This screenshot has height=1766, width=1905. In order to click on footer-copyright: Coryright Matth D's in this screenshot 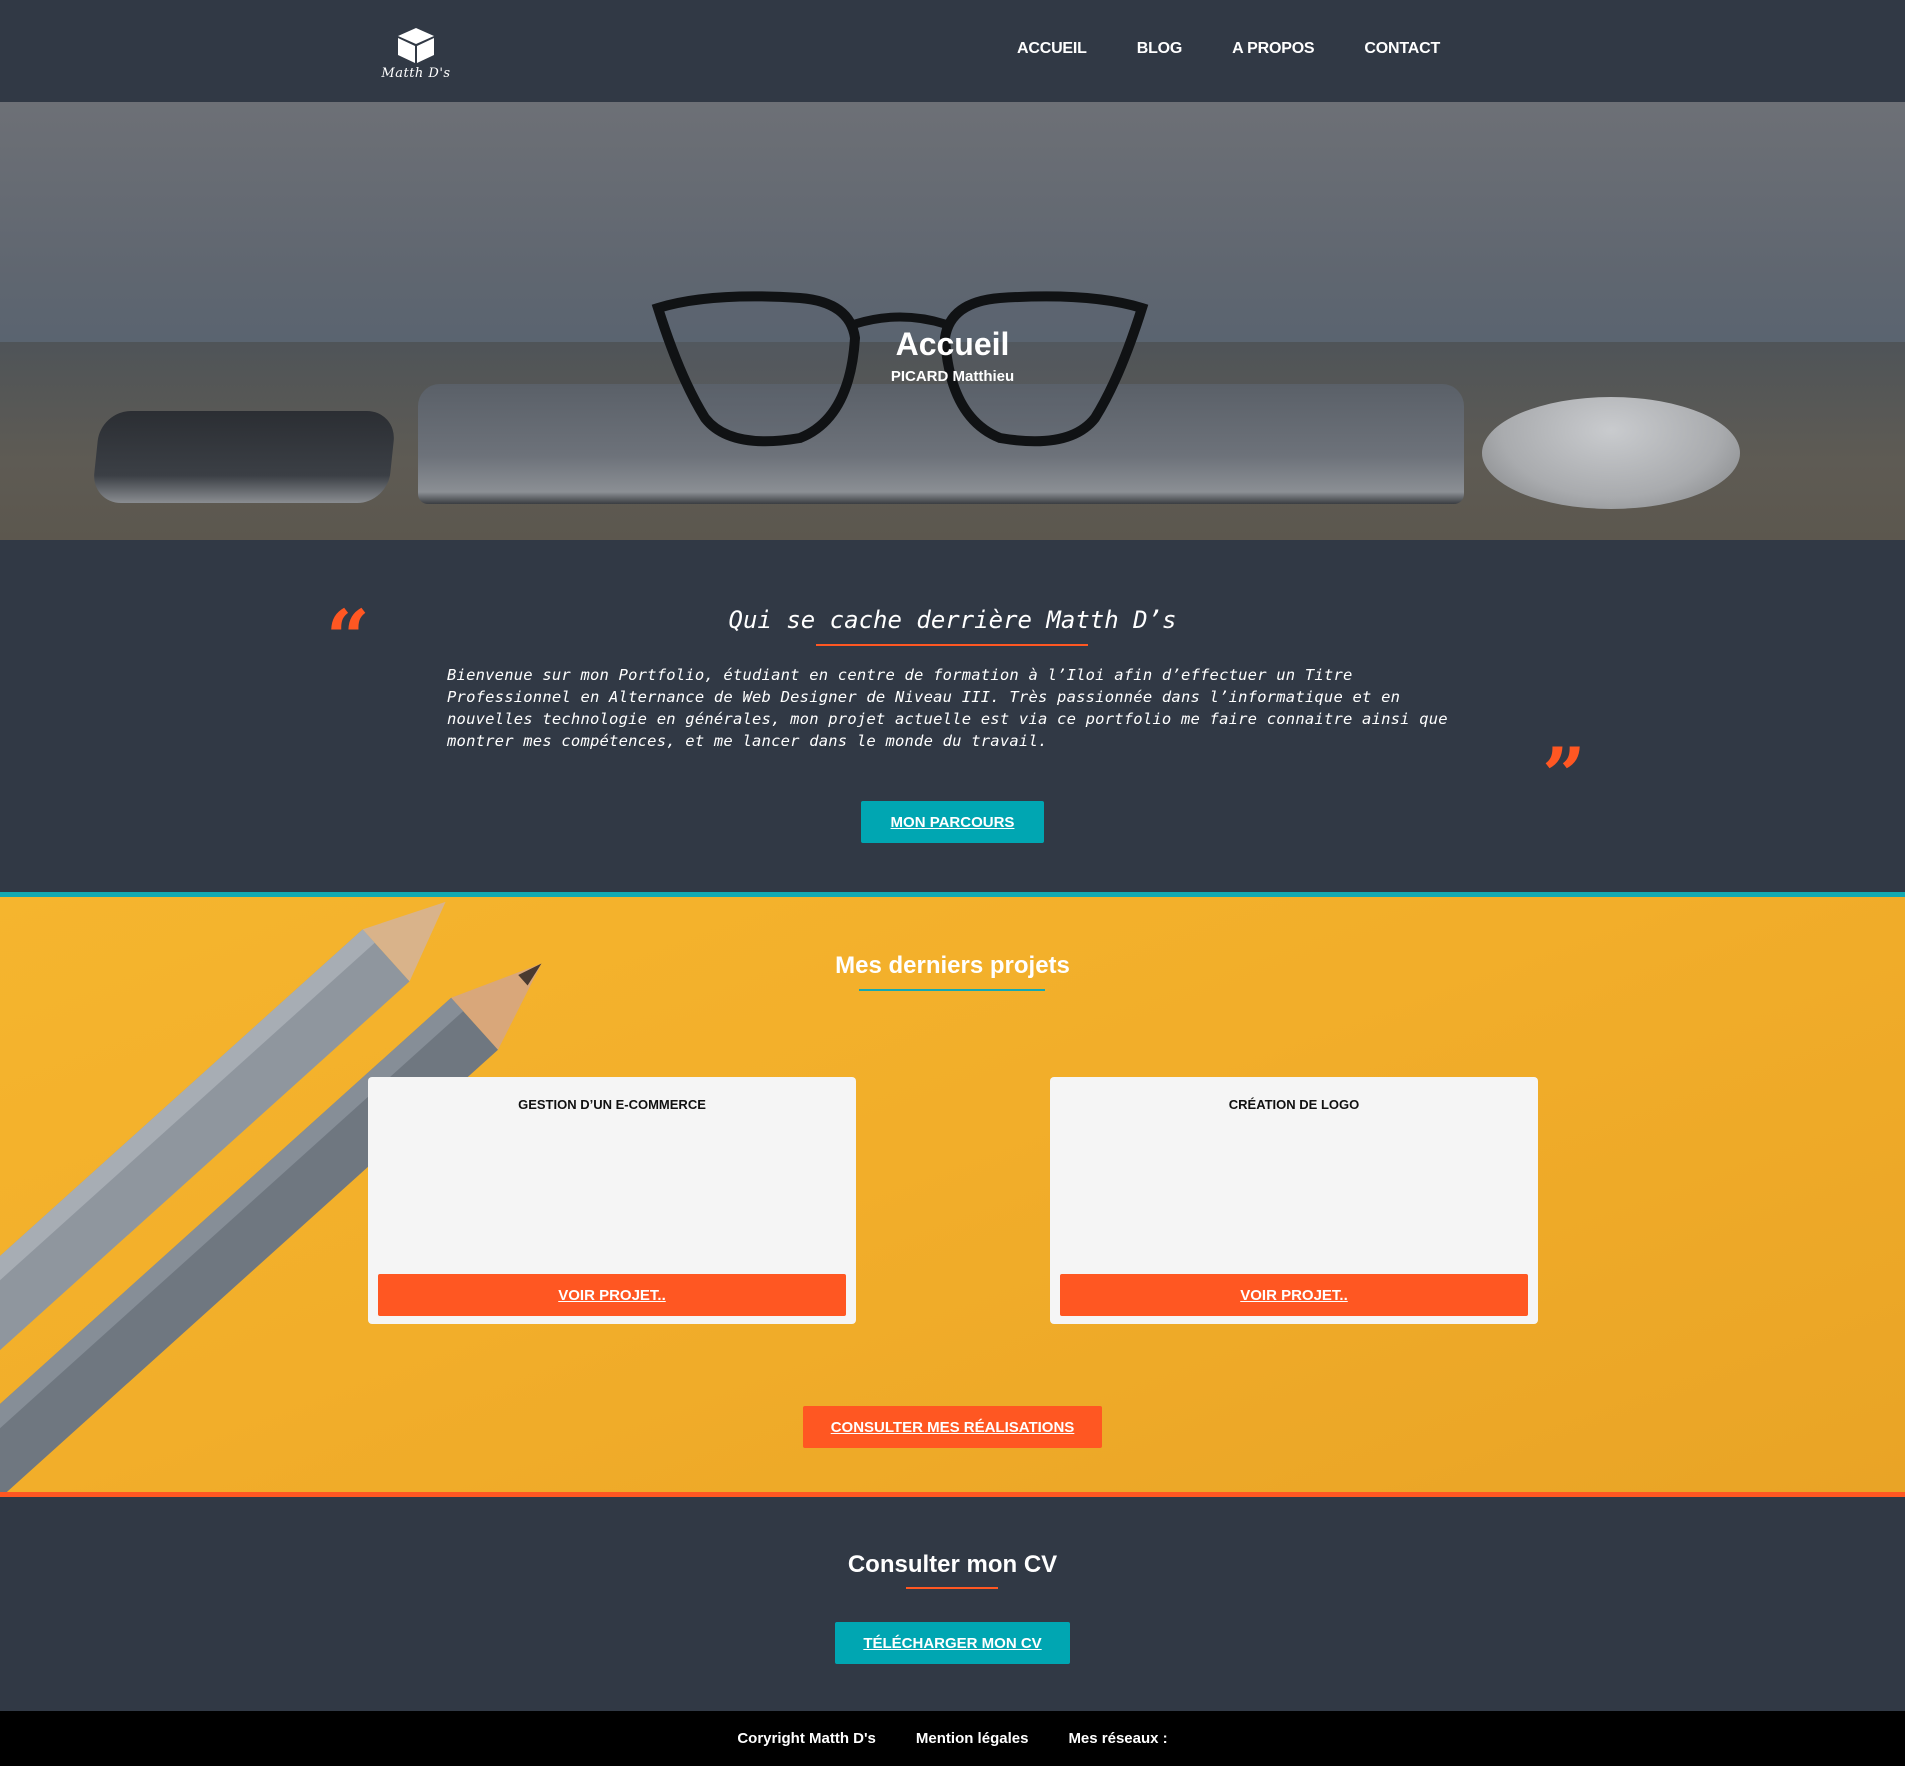, I will do `click(806, 1738)`.